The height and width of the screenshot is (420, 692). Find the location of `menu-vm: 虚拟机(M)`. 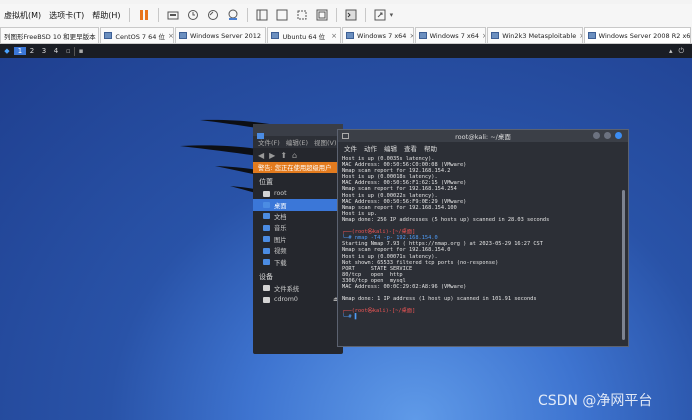

menu-vm: 虚拟机(M) is located at coordinates (22, 15).